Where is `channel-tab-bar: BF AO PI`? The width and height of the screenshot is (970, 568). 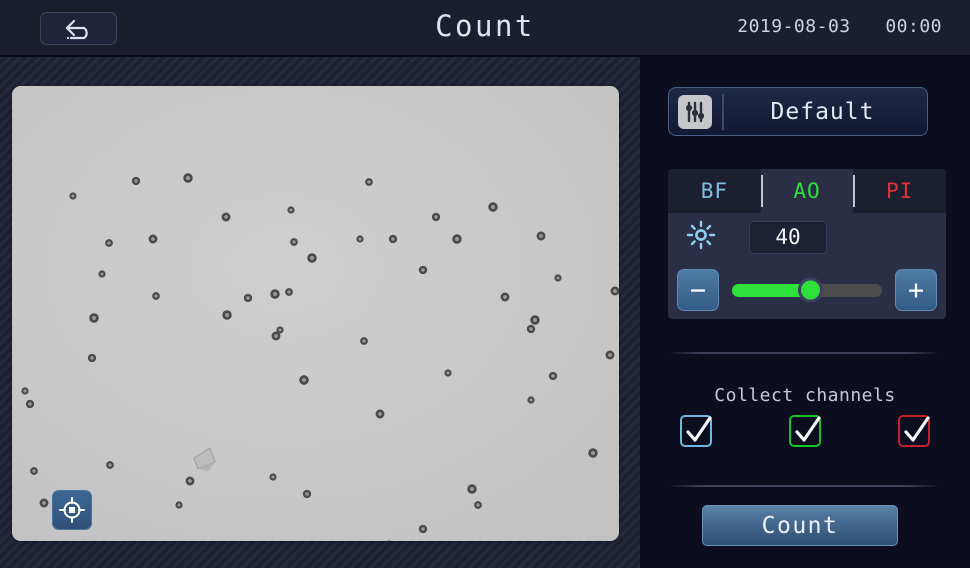 channel-tab-bar: BF AO PI is located at coordinates (807, 191).